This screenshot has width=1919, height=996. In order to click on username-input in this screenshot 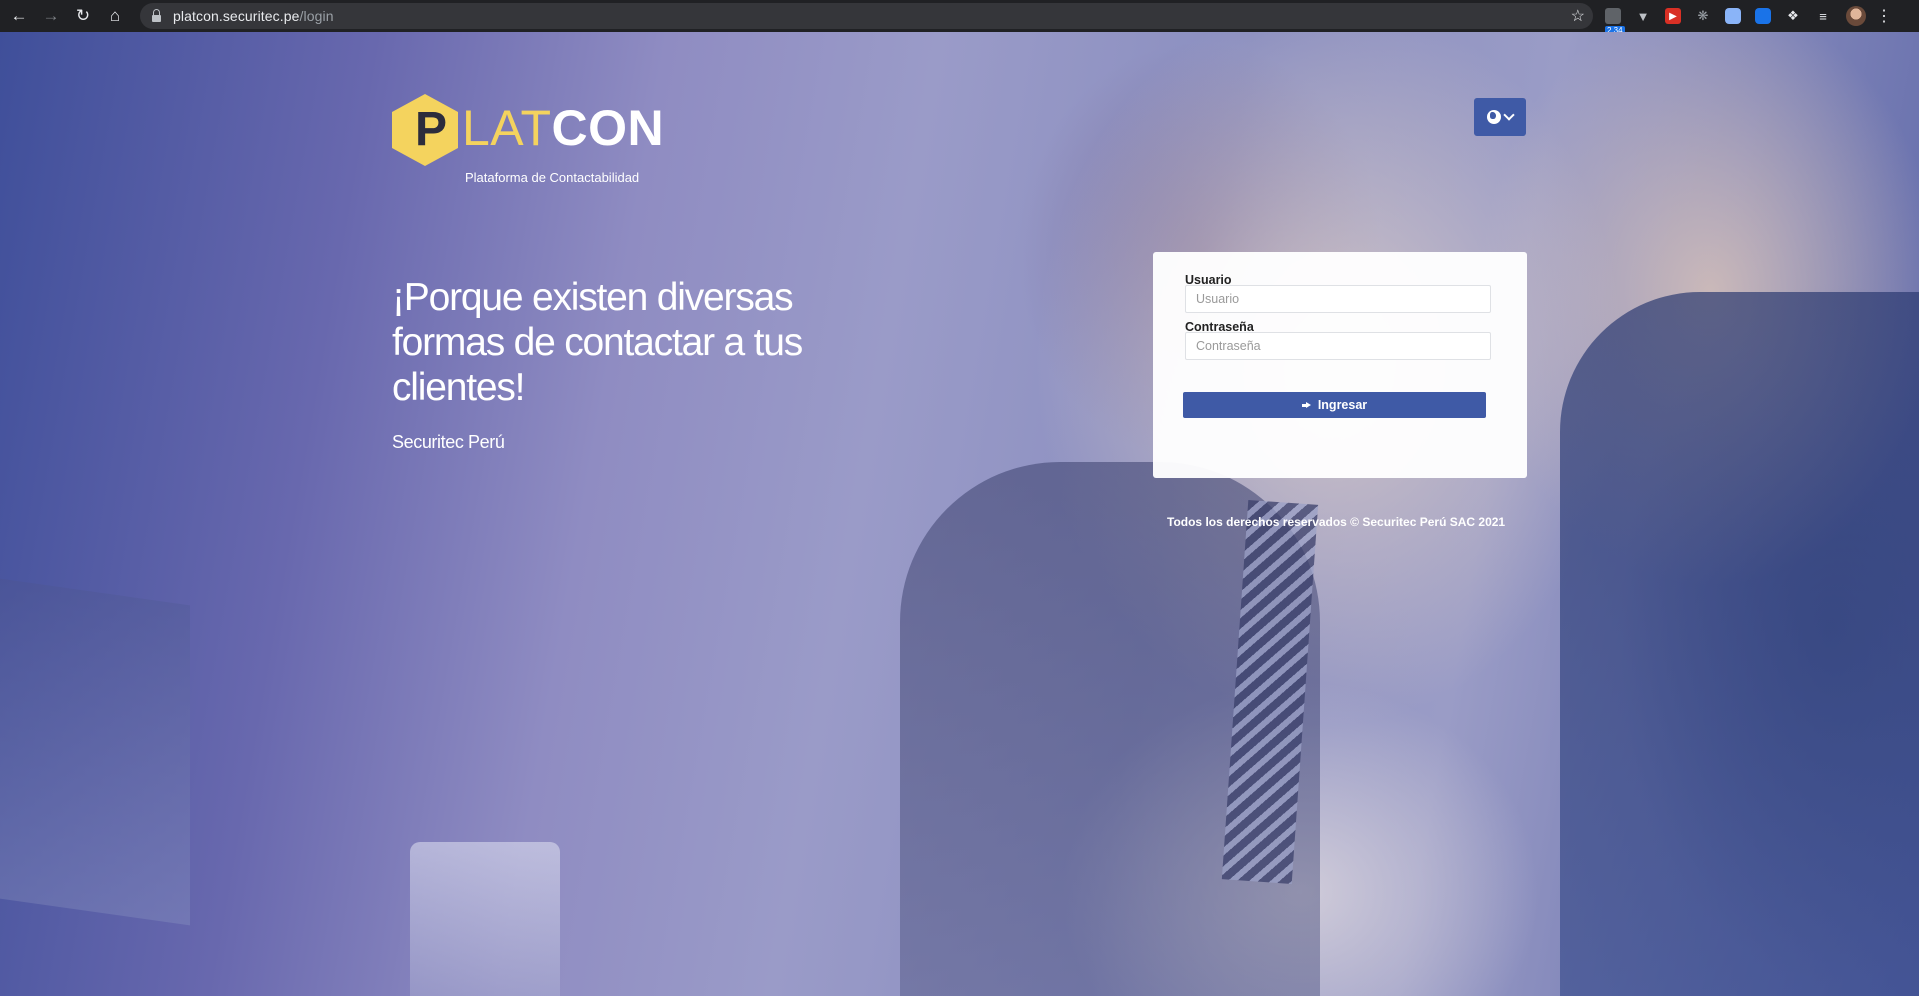, I will do `click(1338, 299)`.